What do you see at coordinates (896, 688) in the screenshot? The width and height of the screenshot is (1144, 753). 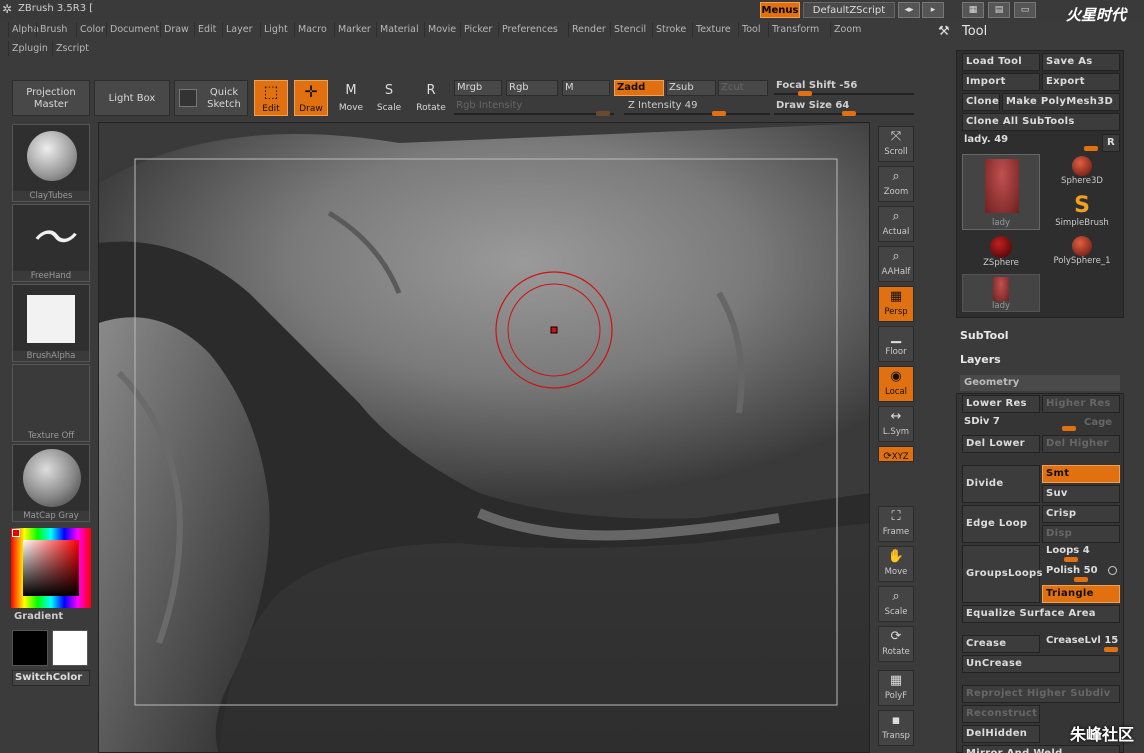 I see `polyf-button: ▦ PolyF` at bounding box center [896, 688].